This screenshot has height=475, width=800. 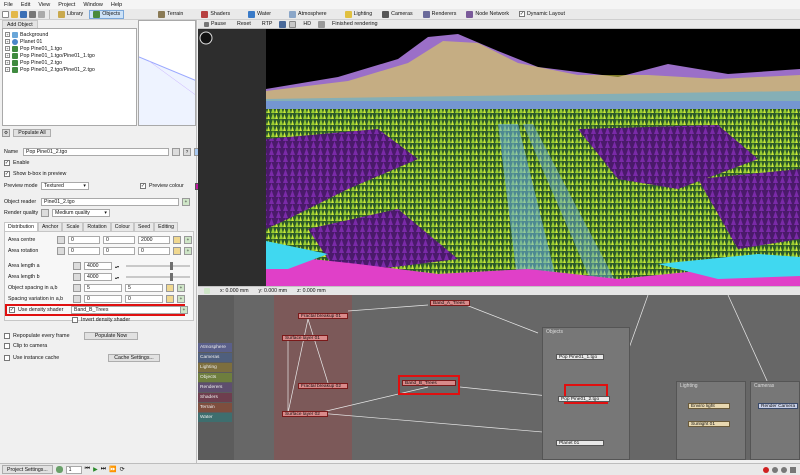 I want to click on node-surface-layer-02: Surface layer 02, so click(x=305, y=414).